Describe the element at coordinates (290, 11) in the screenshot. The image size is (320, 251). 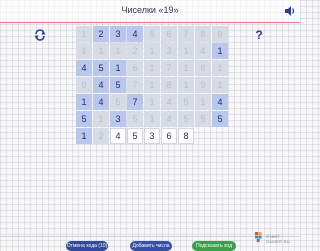
I see `speaker-icon` at that location.